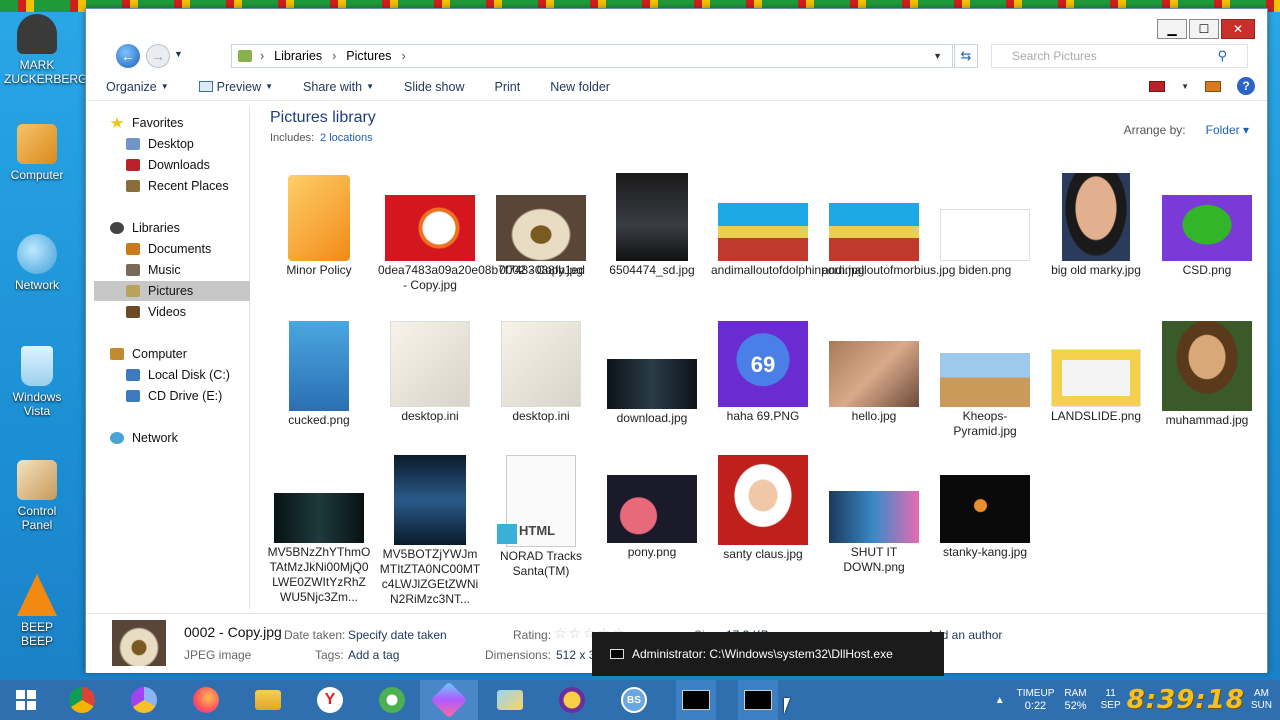 The width and height of the screenshot is (1280, 720). What do you see at coordinates (541, 372) in the screenshot?
I see `file-tile-desktop-ini-2: desktop.ini` at bounding box center [541, 372].